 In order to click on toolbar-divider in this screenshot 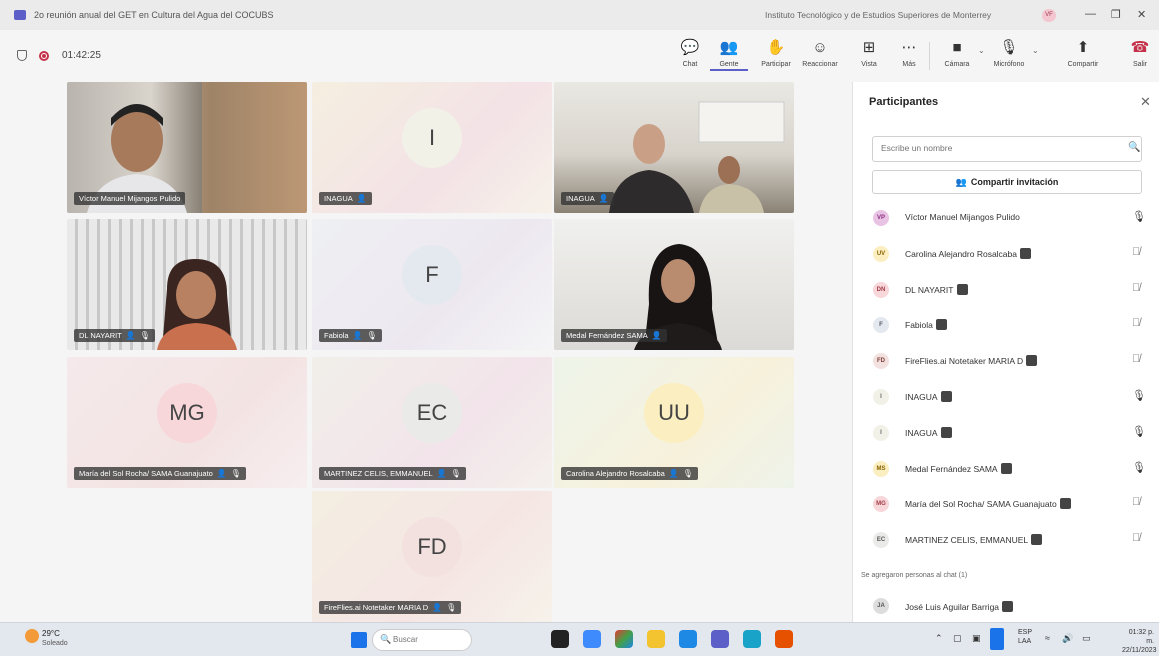, I will do `click(929, 56)`.